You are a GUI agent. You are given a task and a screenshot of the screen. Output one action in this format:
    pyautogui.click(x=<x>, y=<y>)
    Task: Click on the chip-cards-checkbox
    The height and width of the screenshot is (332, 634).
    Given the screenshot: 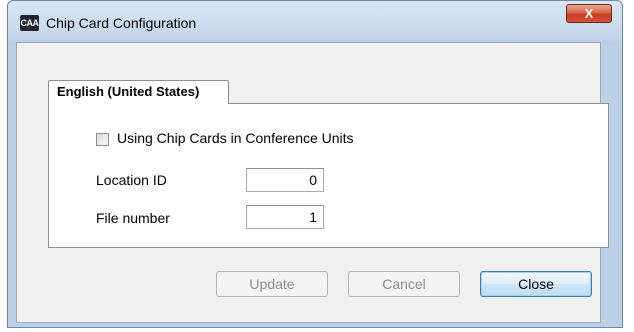 What is the action you would take?
    pyautogui.click(x=102, y=139)
    